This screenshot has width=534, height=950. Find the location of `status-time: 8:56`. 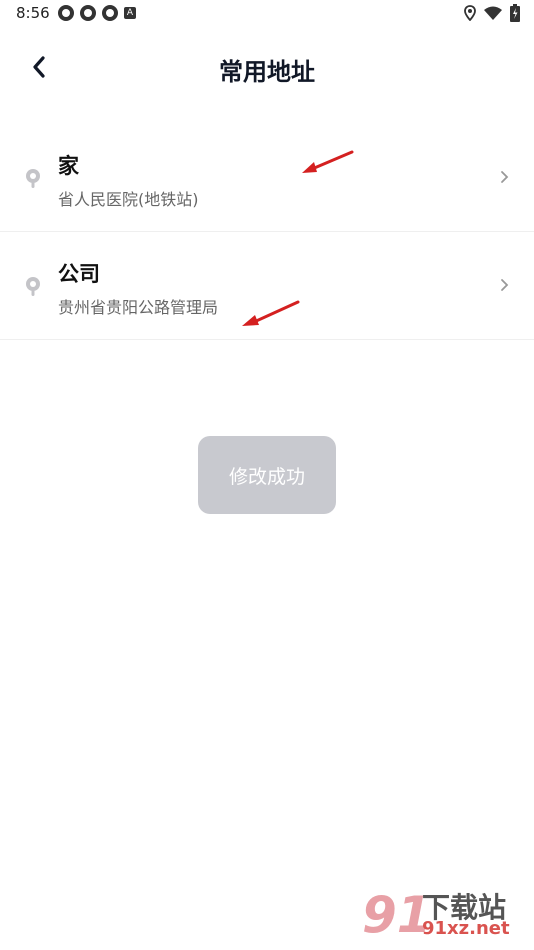

status-time: 8:56 is located at coordinates (33, 13).